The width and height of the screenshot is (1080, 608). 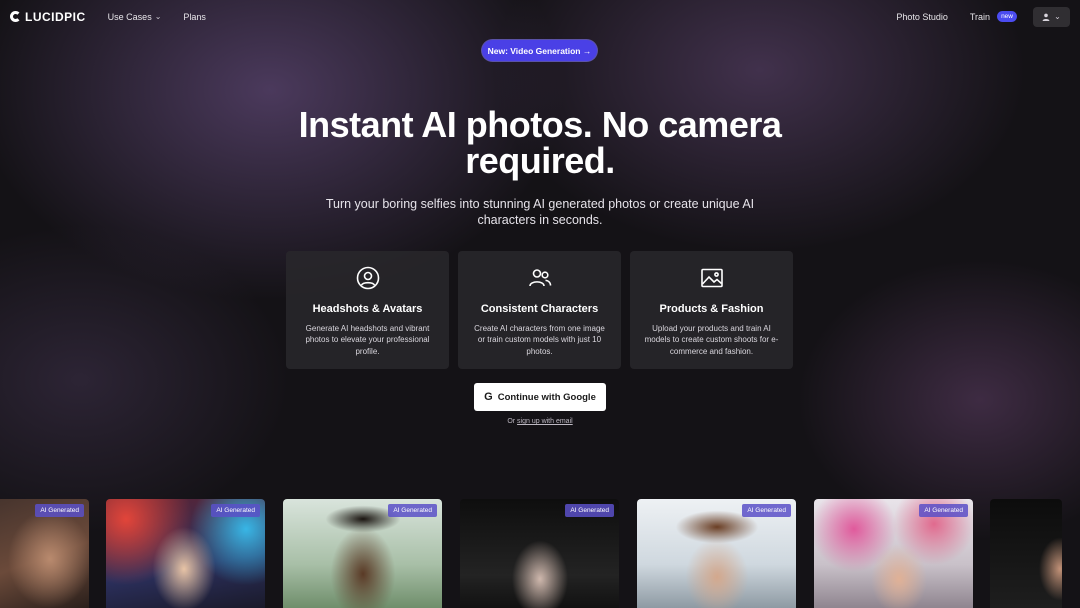 What do you see at coordinates (540, 160) in the screenshot?
I see `hero-title-line2: required.` at bounding box center [540, 160].